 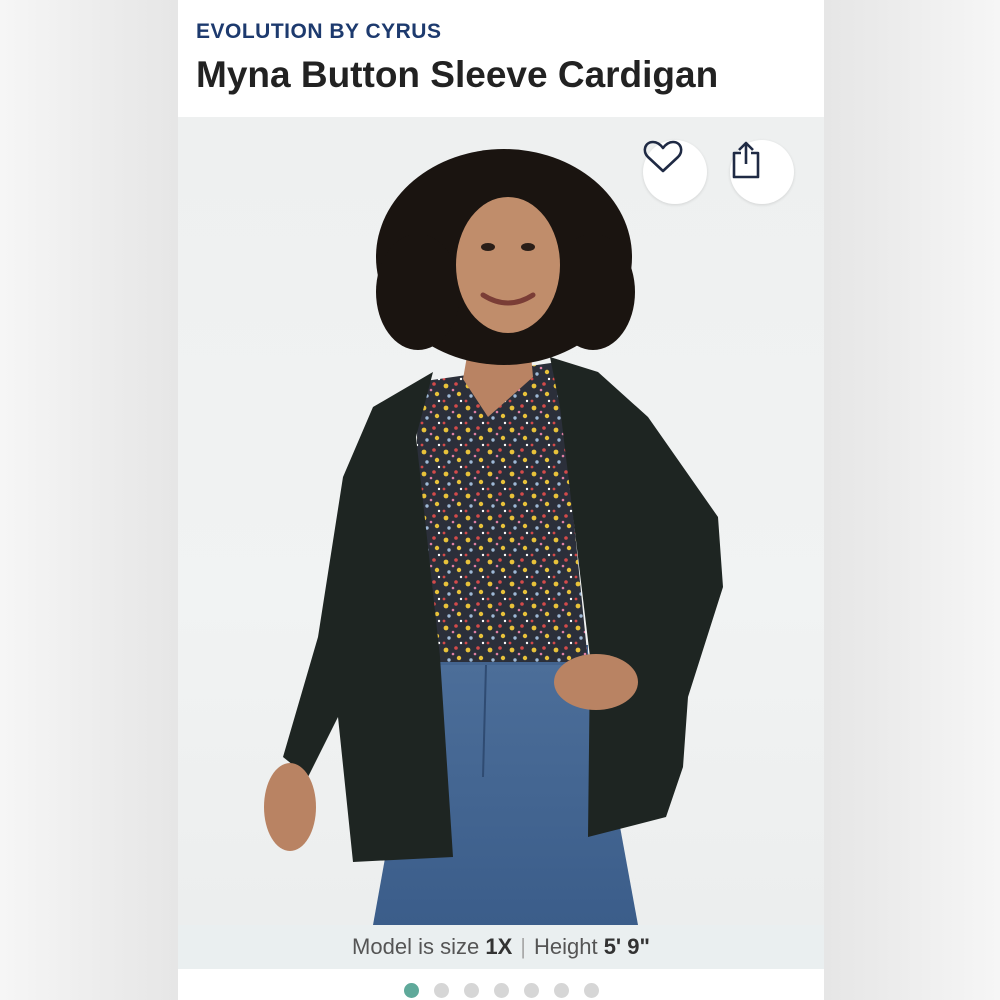 I want to click on product-title: Myna Button Sleeve Cardigan, so click(x=457, y=74).